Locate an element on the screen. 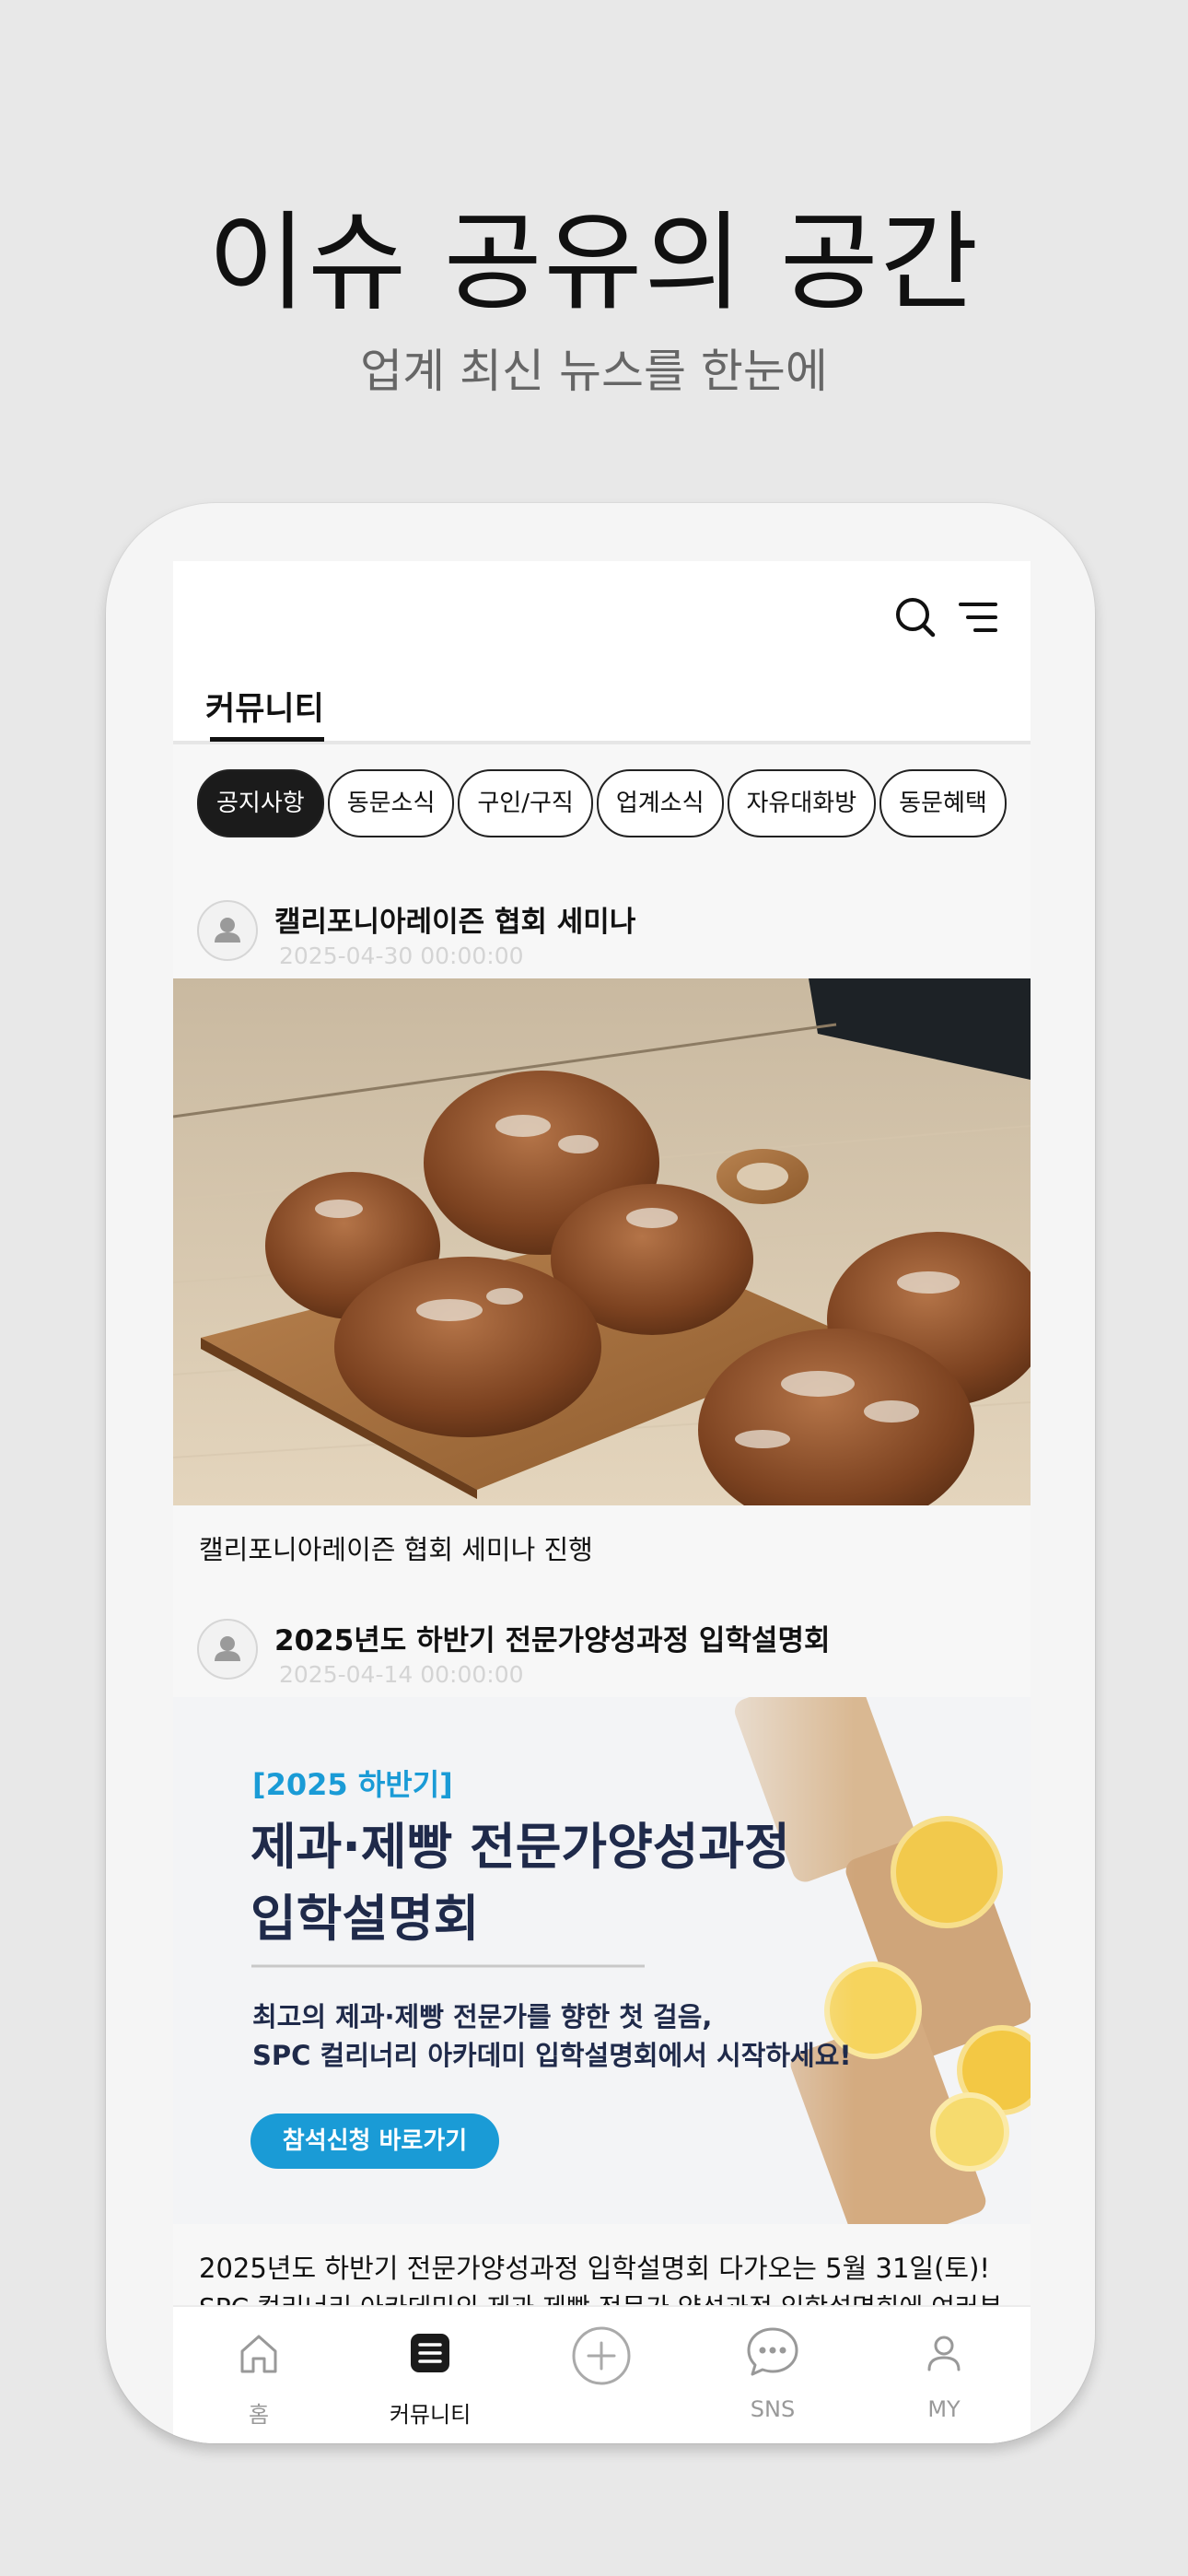 The width and height of the screenshot is (1188, 2576). chip-alumni-benefits: 동문혜택 is located at coordinates (943, 803).